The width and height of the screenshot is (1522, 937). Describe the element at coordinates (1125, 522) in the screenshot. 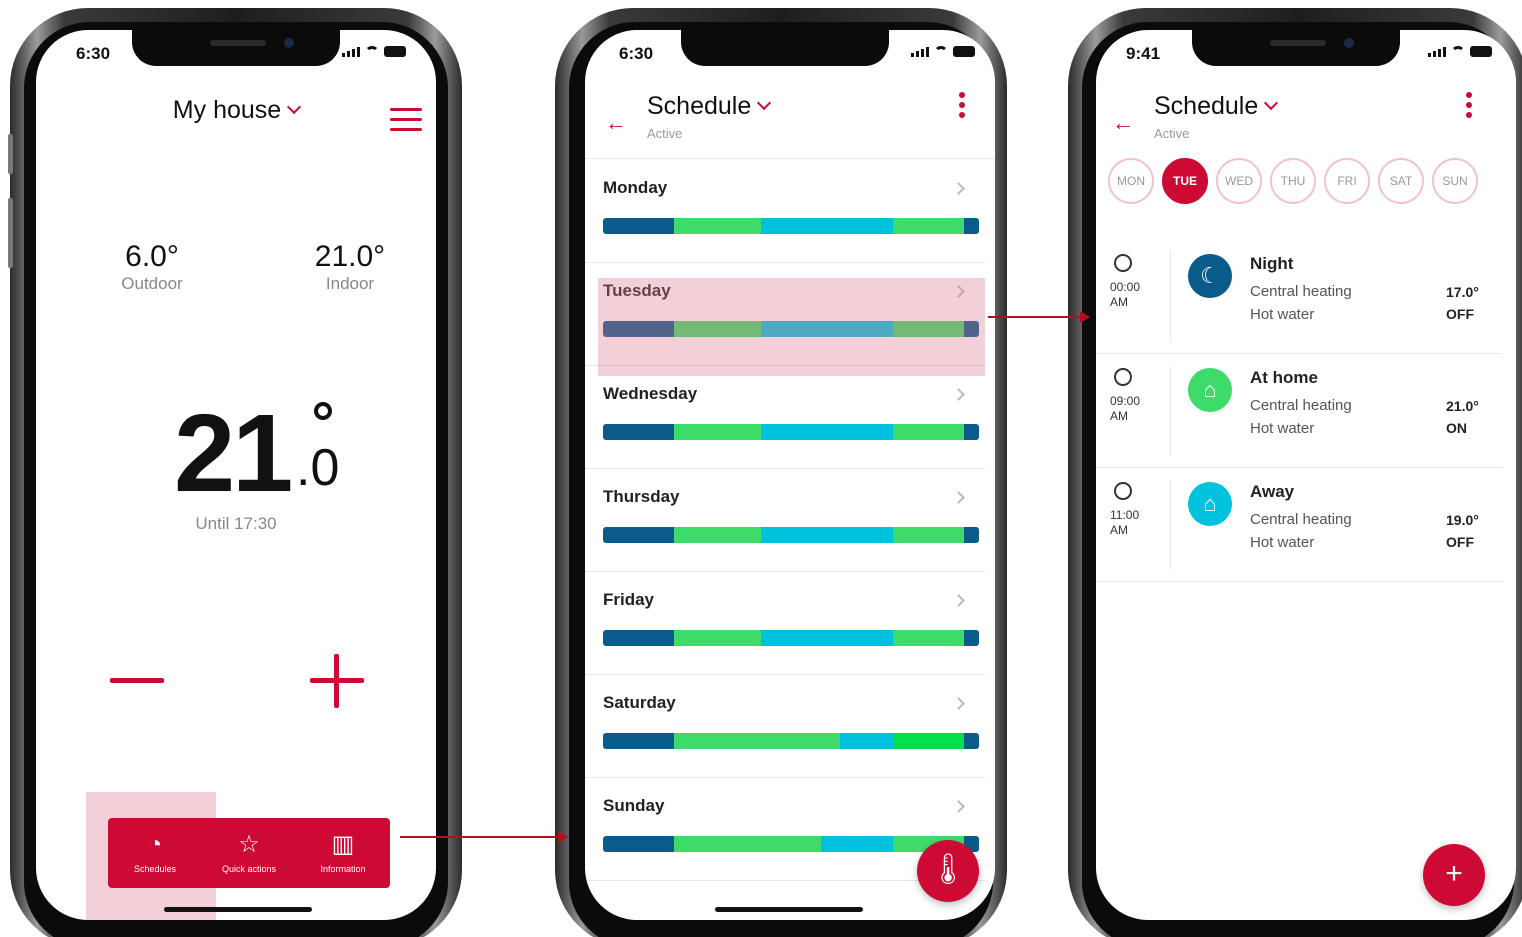

I see `entry-time: 11:00 AM` at that location.